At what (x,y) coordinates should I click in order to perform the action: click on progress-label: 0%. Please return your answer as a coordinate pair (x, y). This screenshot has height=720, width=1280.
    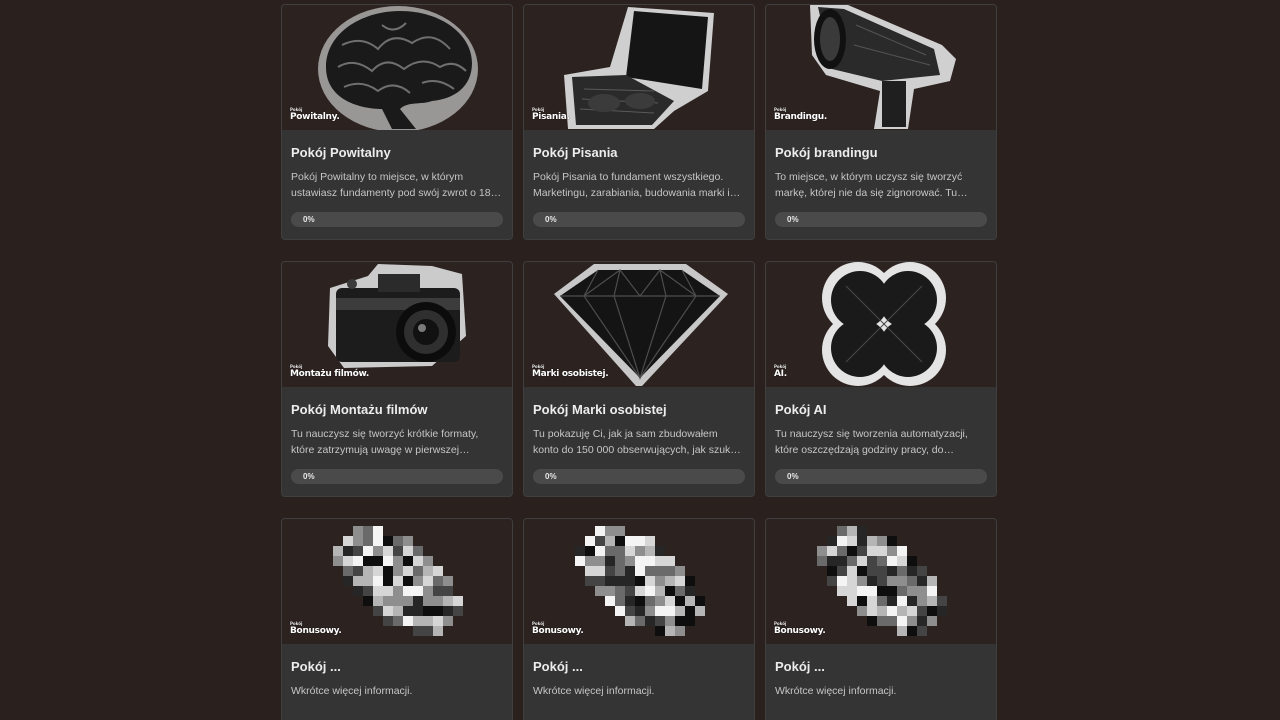
    Looking at the image, I should click on (793, 219).